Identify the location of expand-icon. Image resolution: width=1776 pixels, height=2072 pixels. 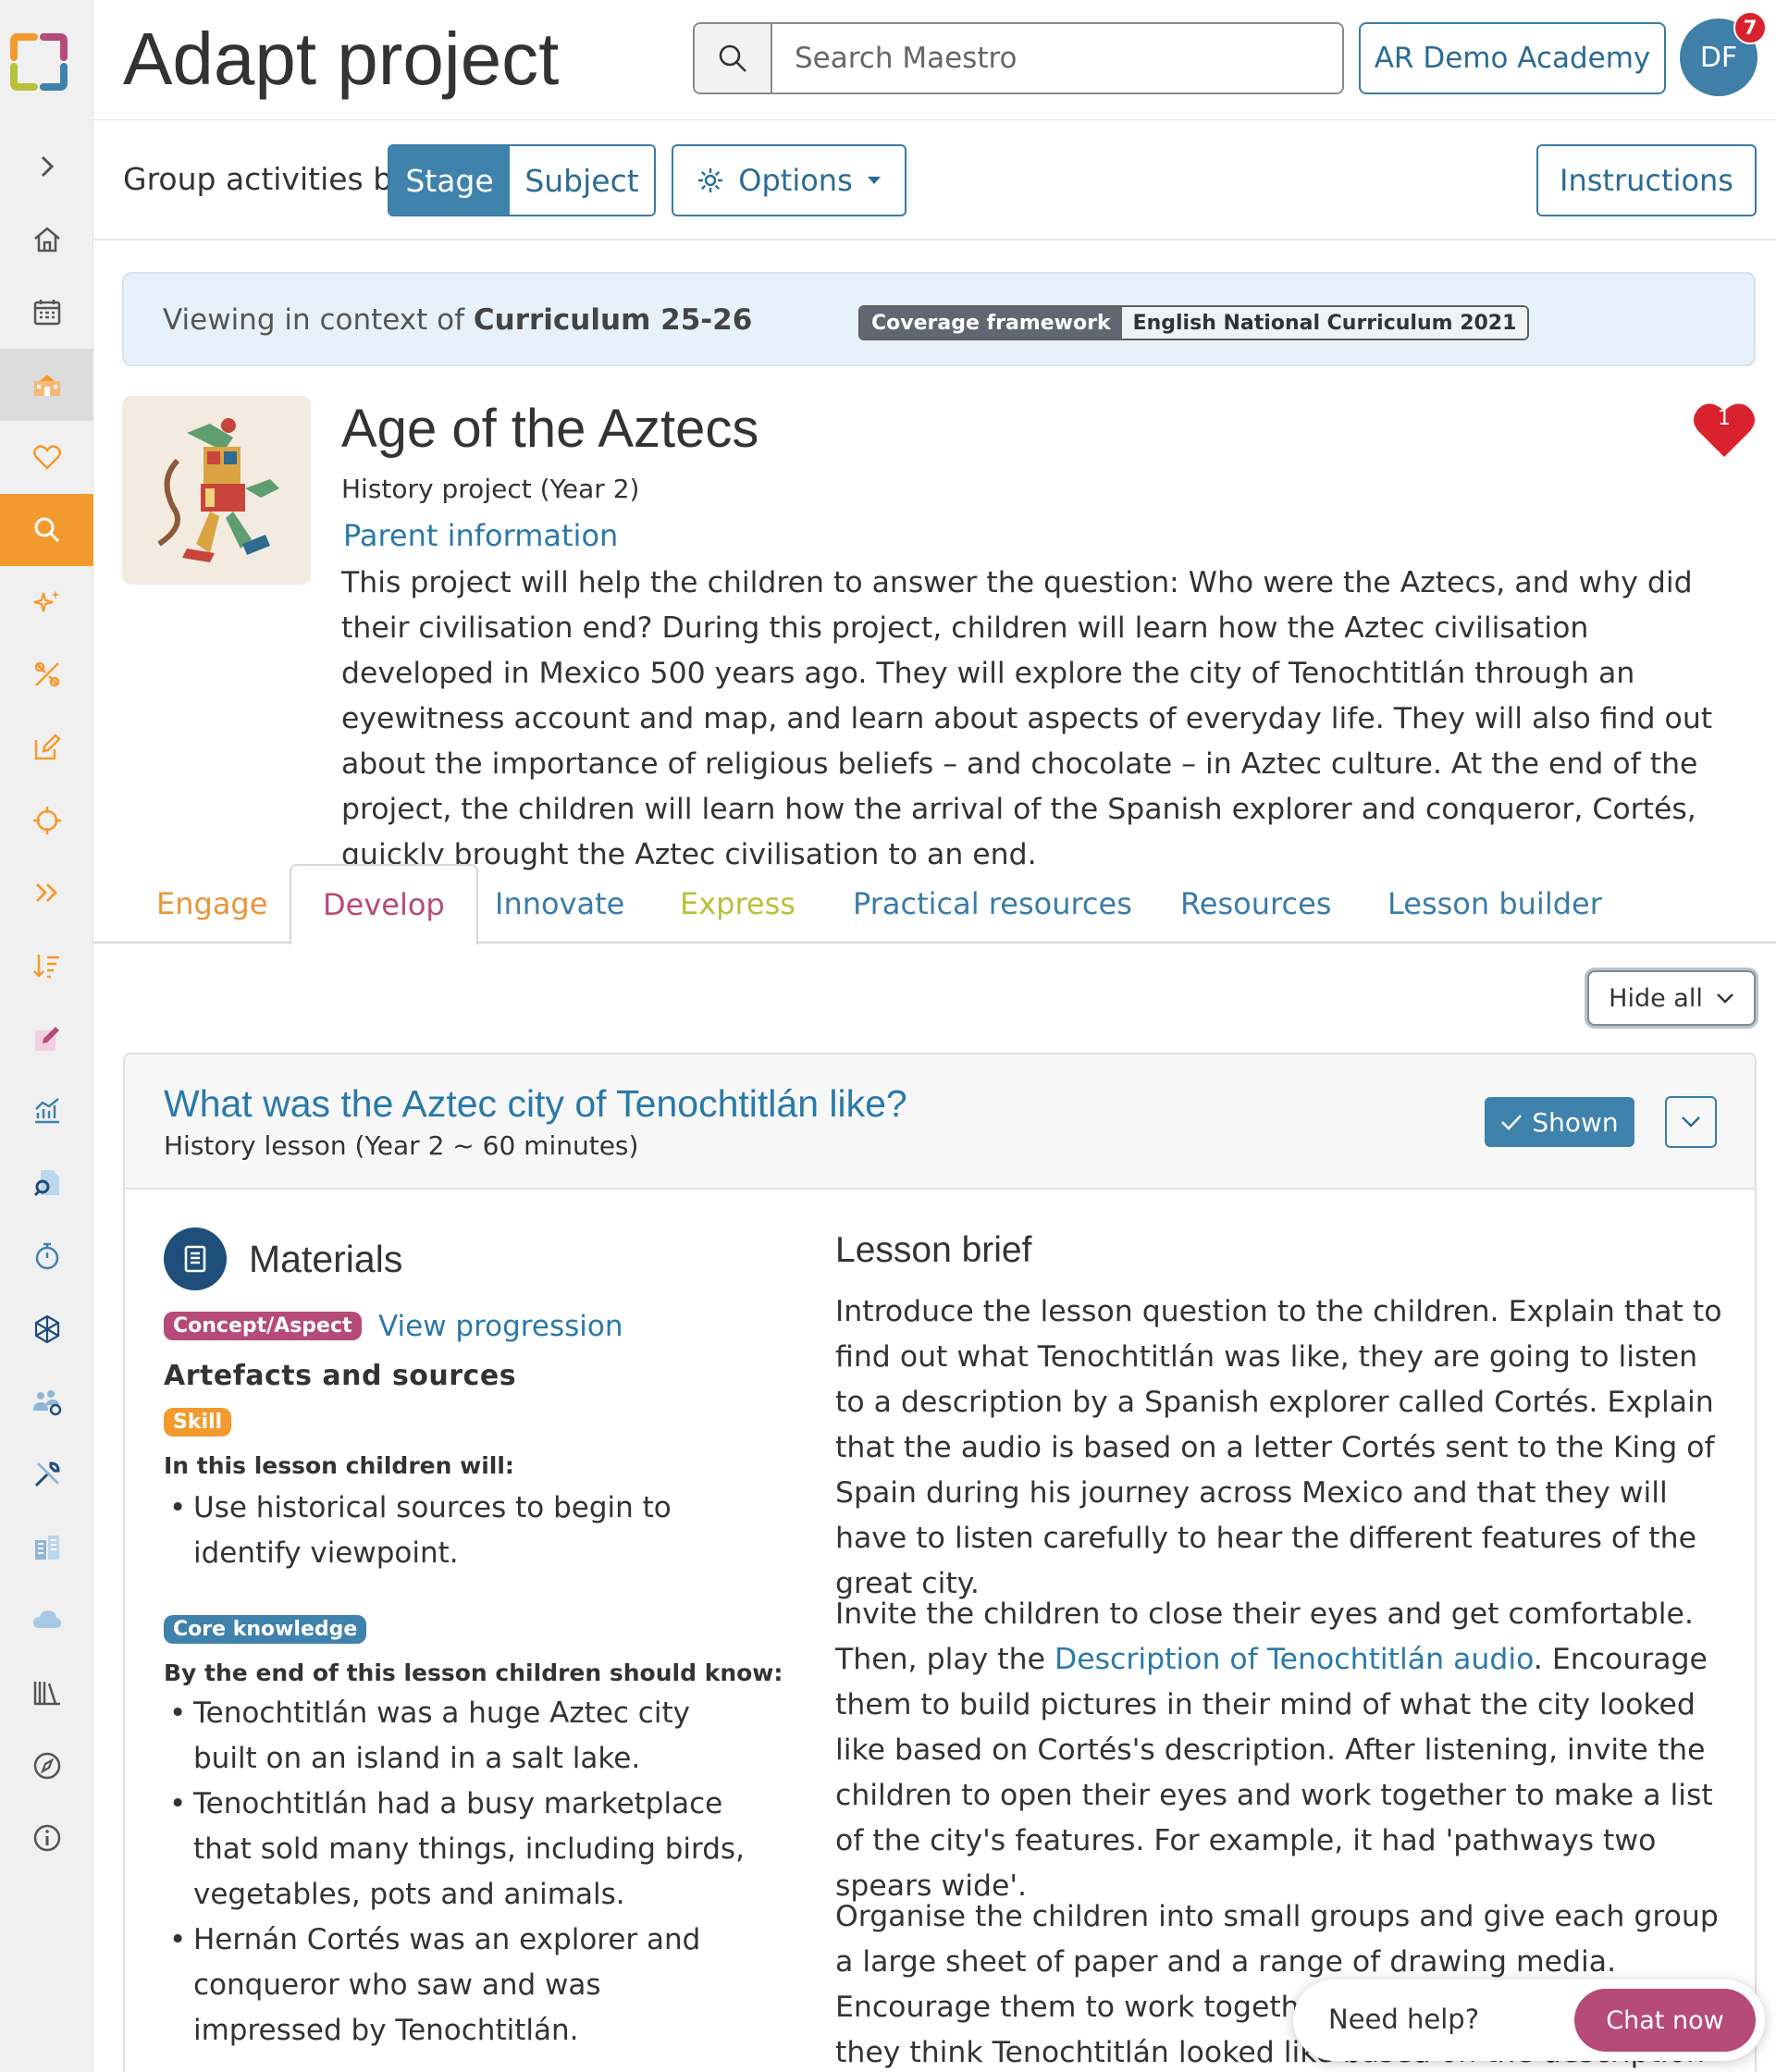
(48, 166).